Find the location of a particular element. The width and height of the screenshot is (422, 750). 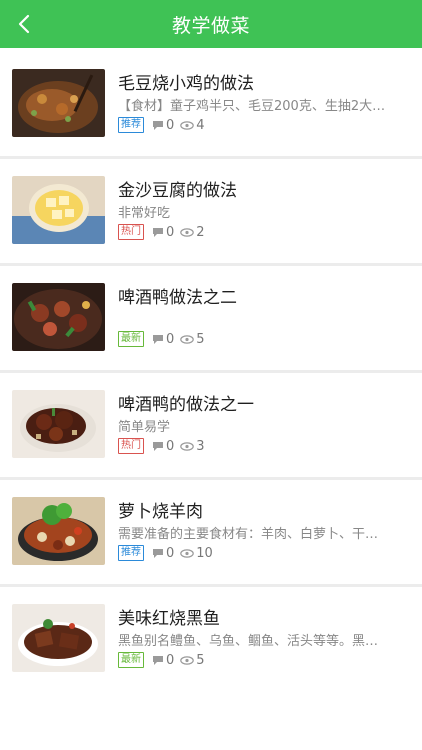

recipe-meta: 热门 0 2 is located at coordinates (164, 232).